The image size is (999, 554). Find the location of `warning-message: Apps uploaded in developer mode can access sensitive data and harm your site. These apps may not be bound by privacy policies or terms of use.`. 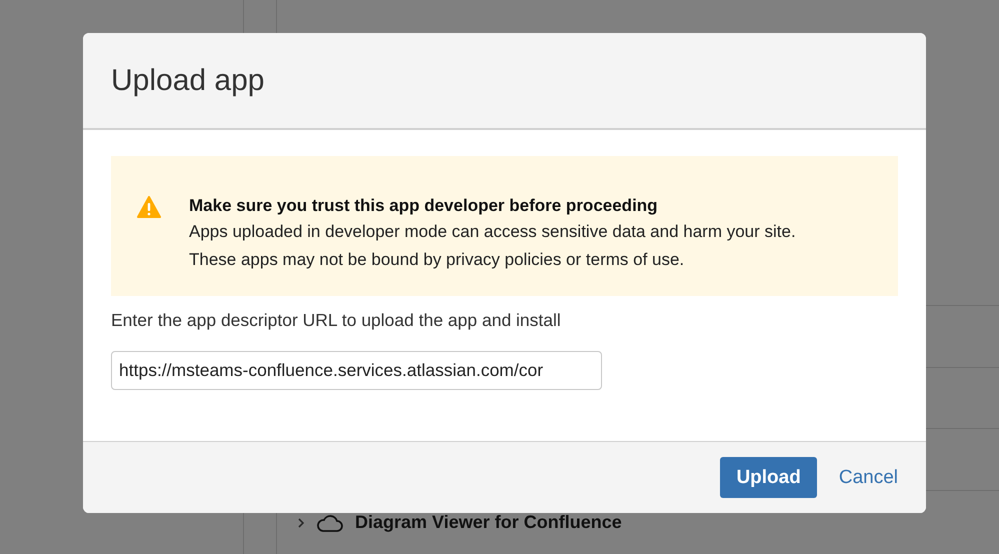

warning-message: Apps uploaded in developer mode can access sensitive data and harm your site. These apps may not be bound by privacy policies or terms of use. is located at coordinates (493, 246).